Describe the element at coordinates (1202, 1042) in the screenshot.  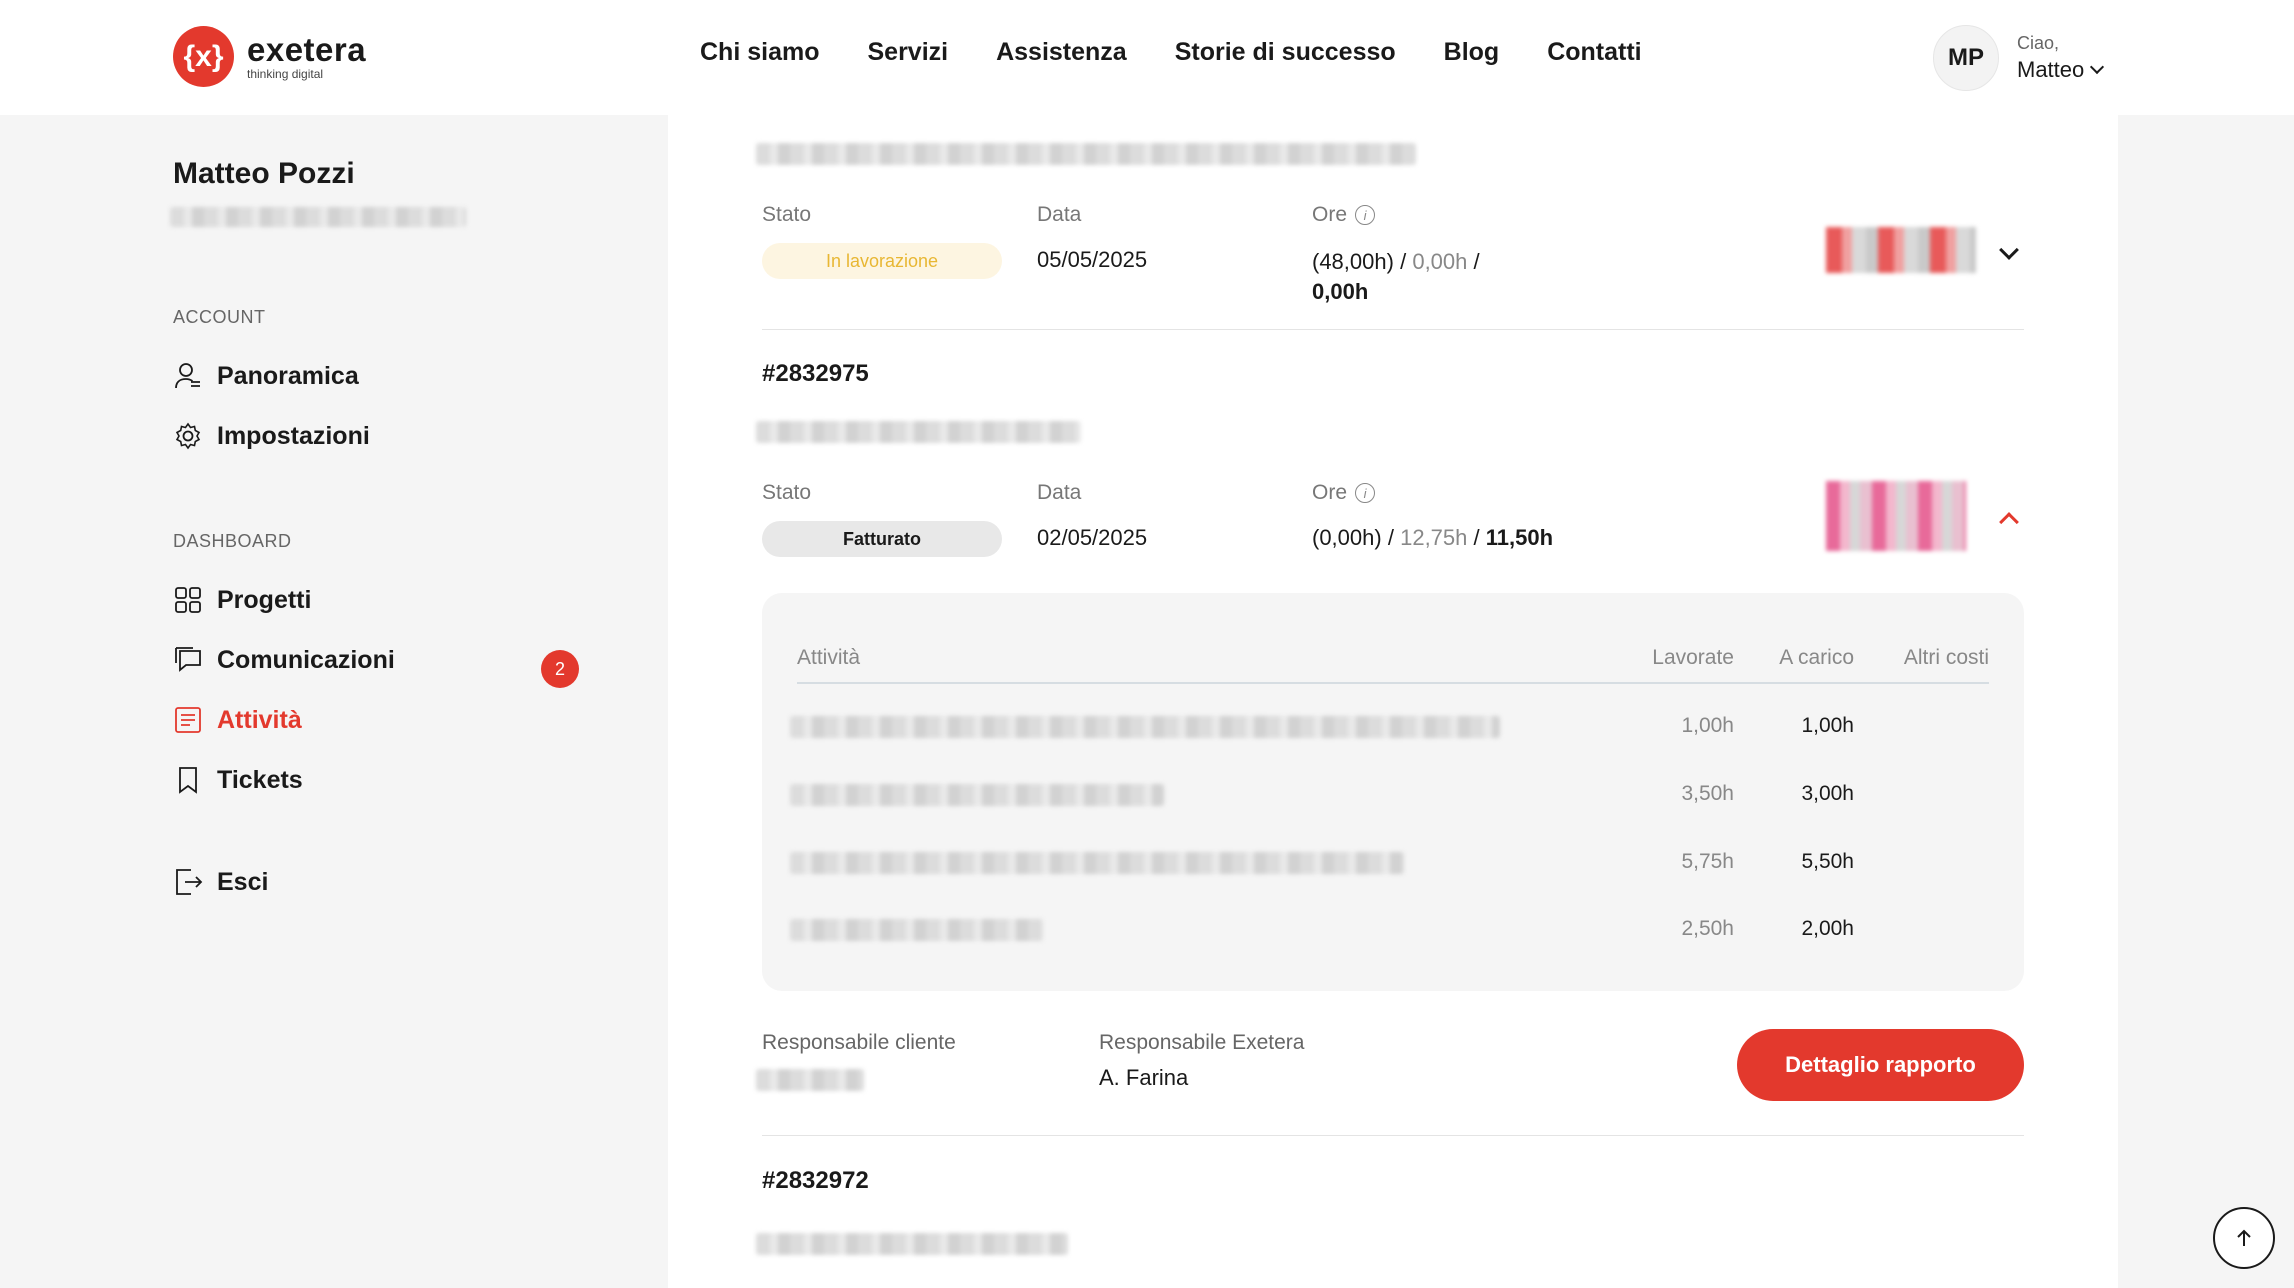
I see `responsabile-exetera-label: Responsabile Exetera` at that location.